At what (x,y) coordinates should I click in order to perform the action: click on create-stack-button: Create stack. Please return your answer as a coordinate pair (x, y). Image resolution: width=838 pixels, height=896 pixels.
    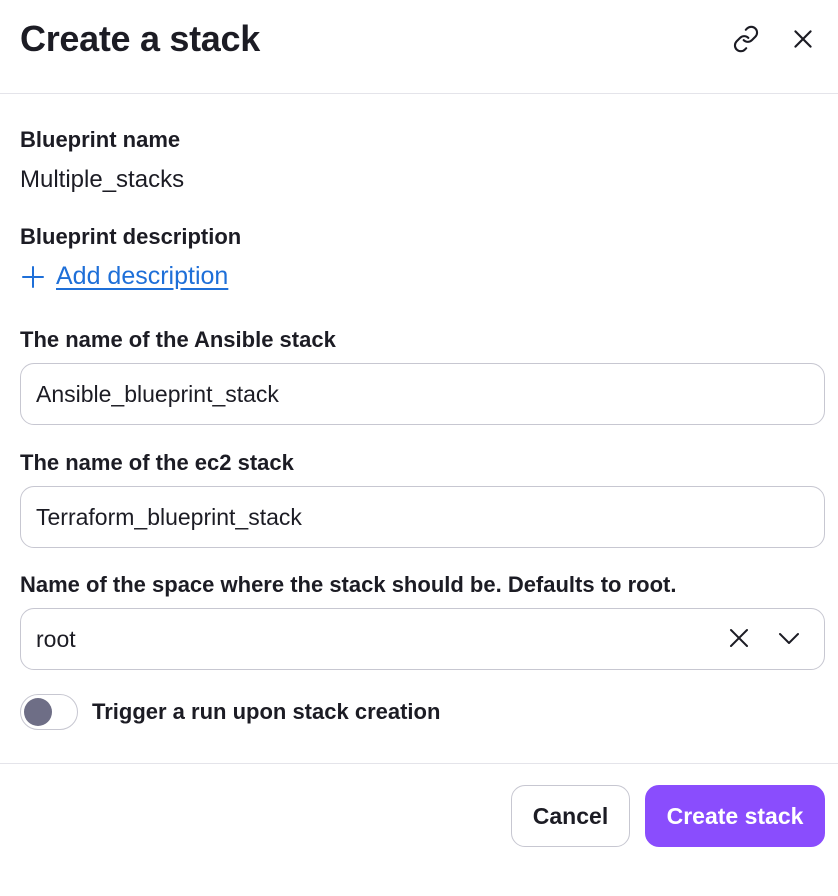
    Looking at the image, I should click on (735, 816).